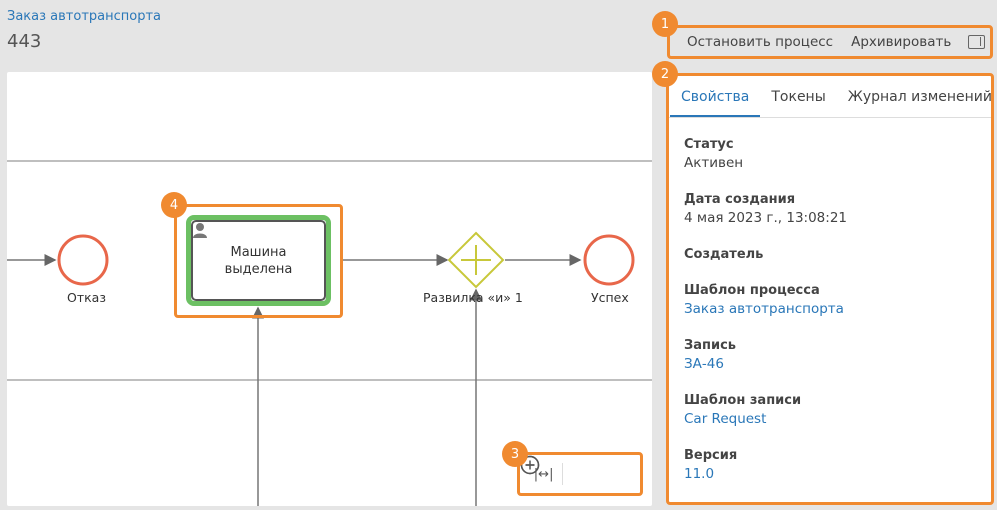 This screenshot has height=510, width=997. What do you see at coordinates (740, 199) in the screenshot?
I see `property-label: Дата создания` at bounding box center [740, 199].